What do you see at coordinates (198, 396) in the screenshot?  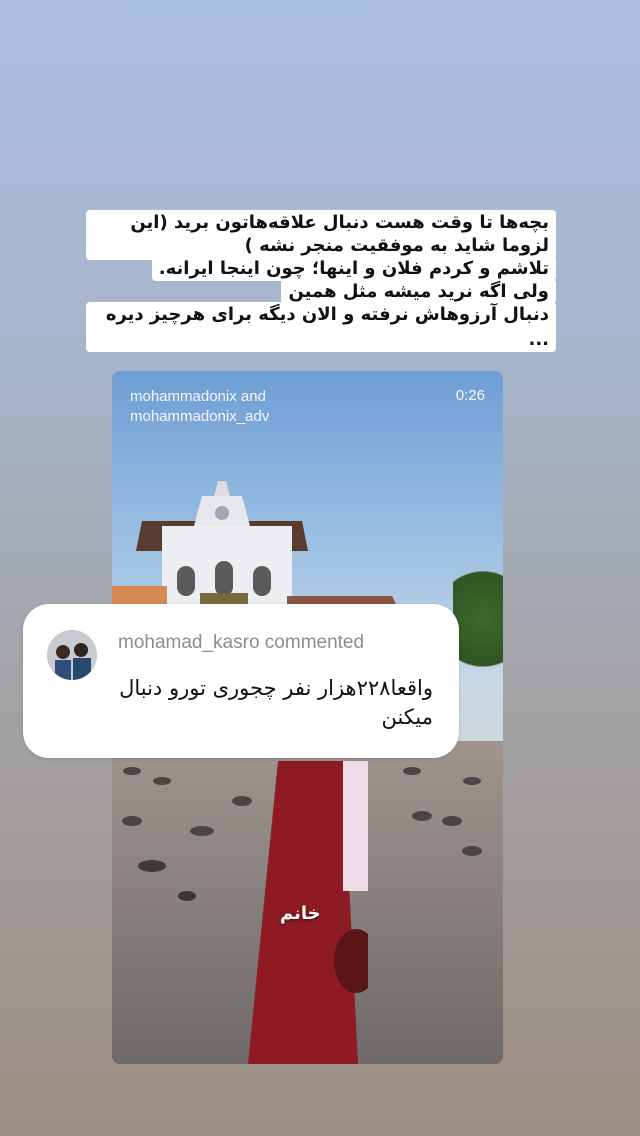 I see `video-author-line: mohammadonix and` at bounding box center [198, 396].